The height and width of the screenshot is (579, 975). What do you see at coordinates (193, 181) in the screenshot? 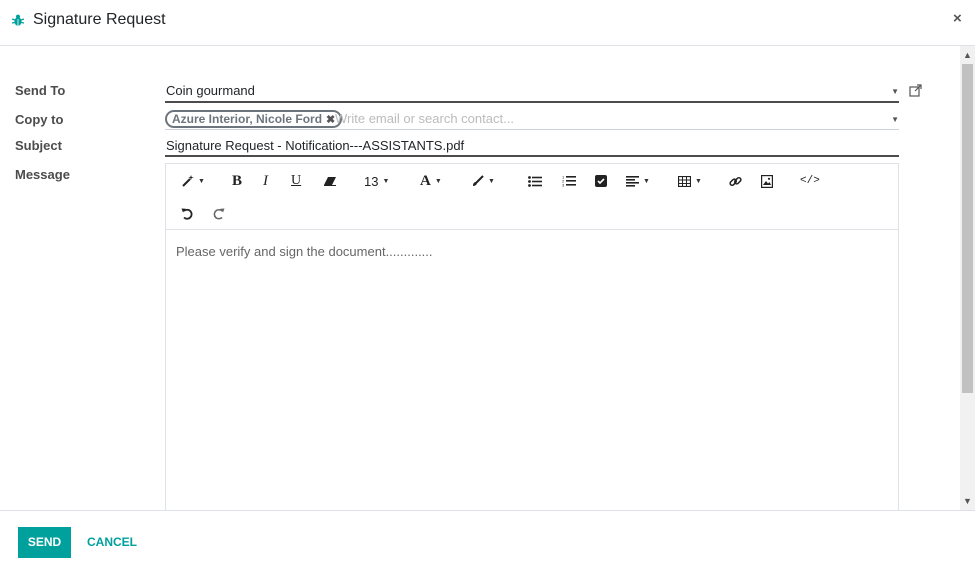
I see `magic-wand-icon: ▼` at bounding box center [193, 181].